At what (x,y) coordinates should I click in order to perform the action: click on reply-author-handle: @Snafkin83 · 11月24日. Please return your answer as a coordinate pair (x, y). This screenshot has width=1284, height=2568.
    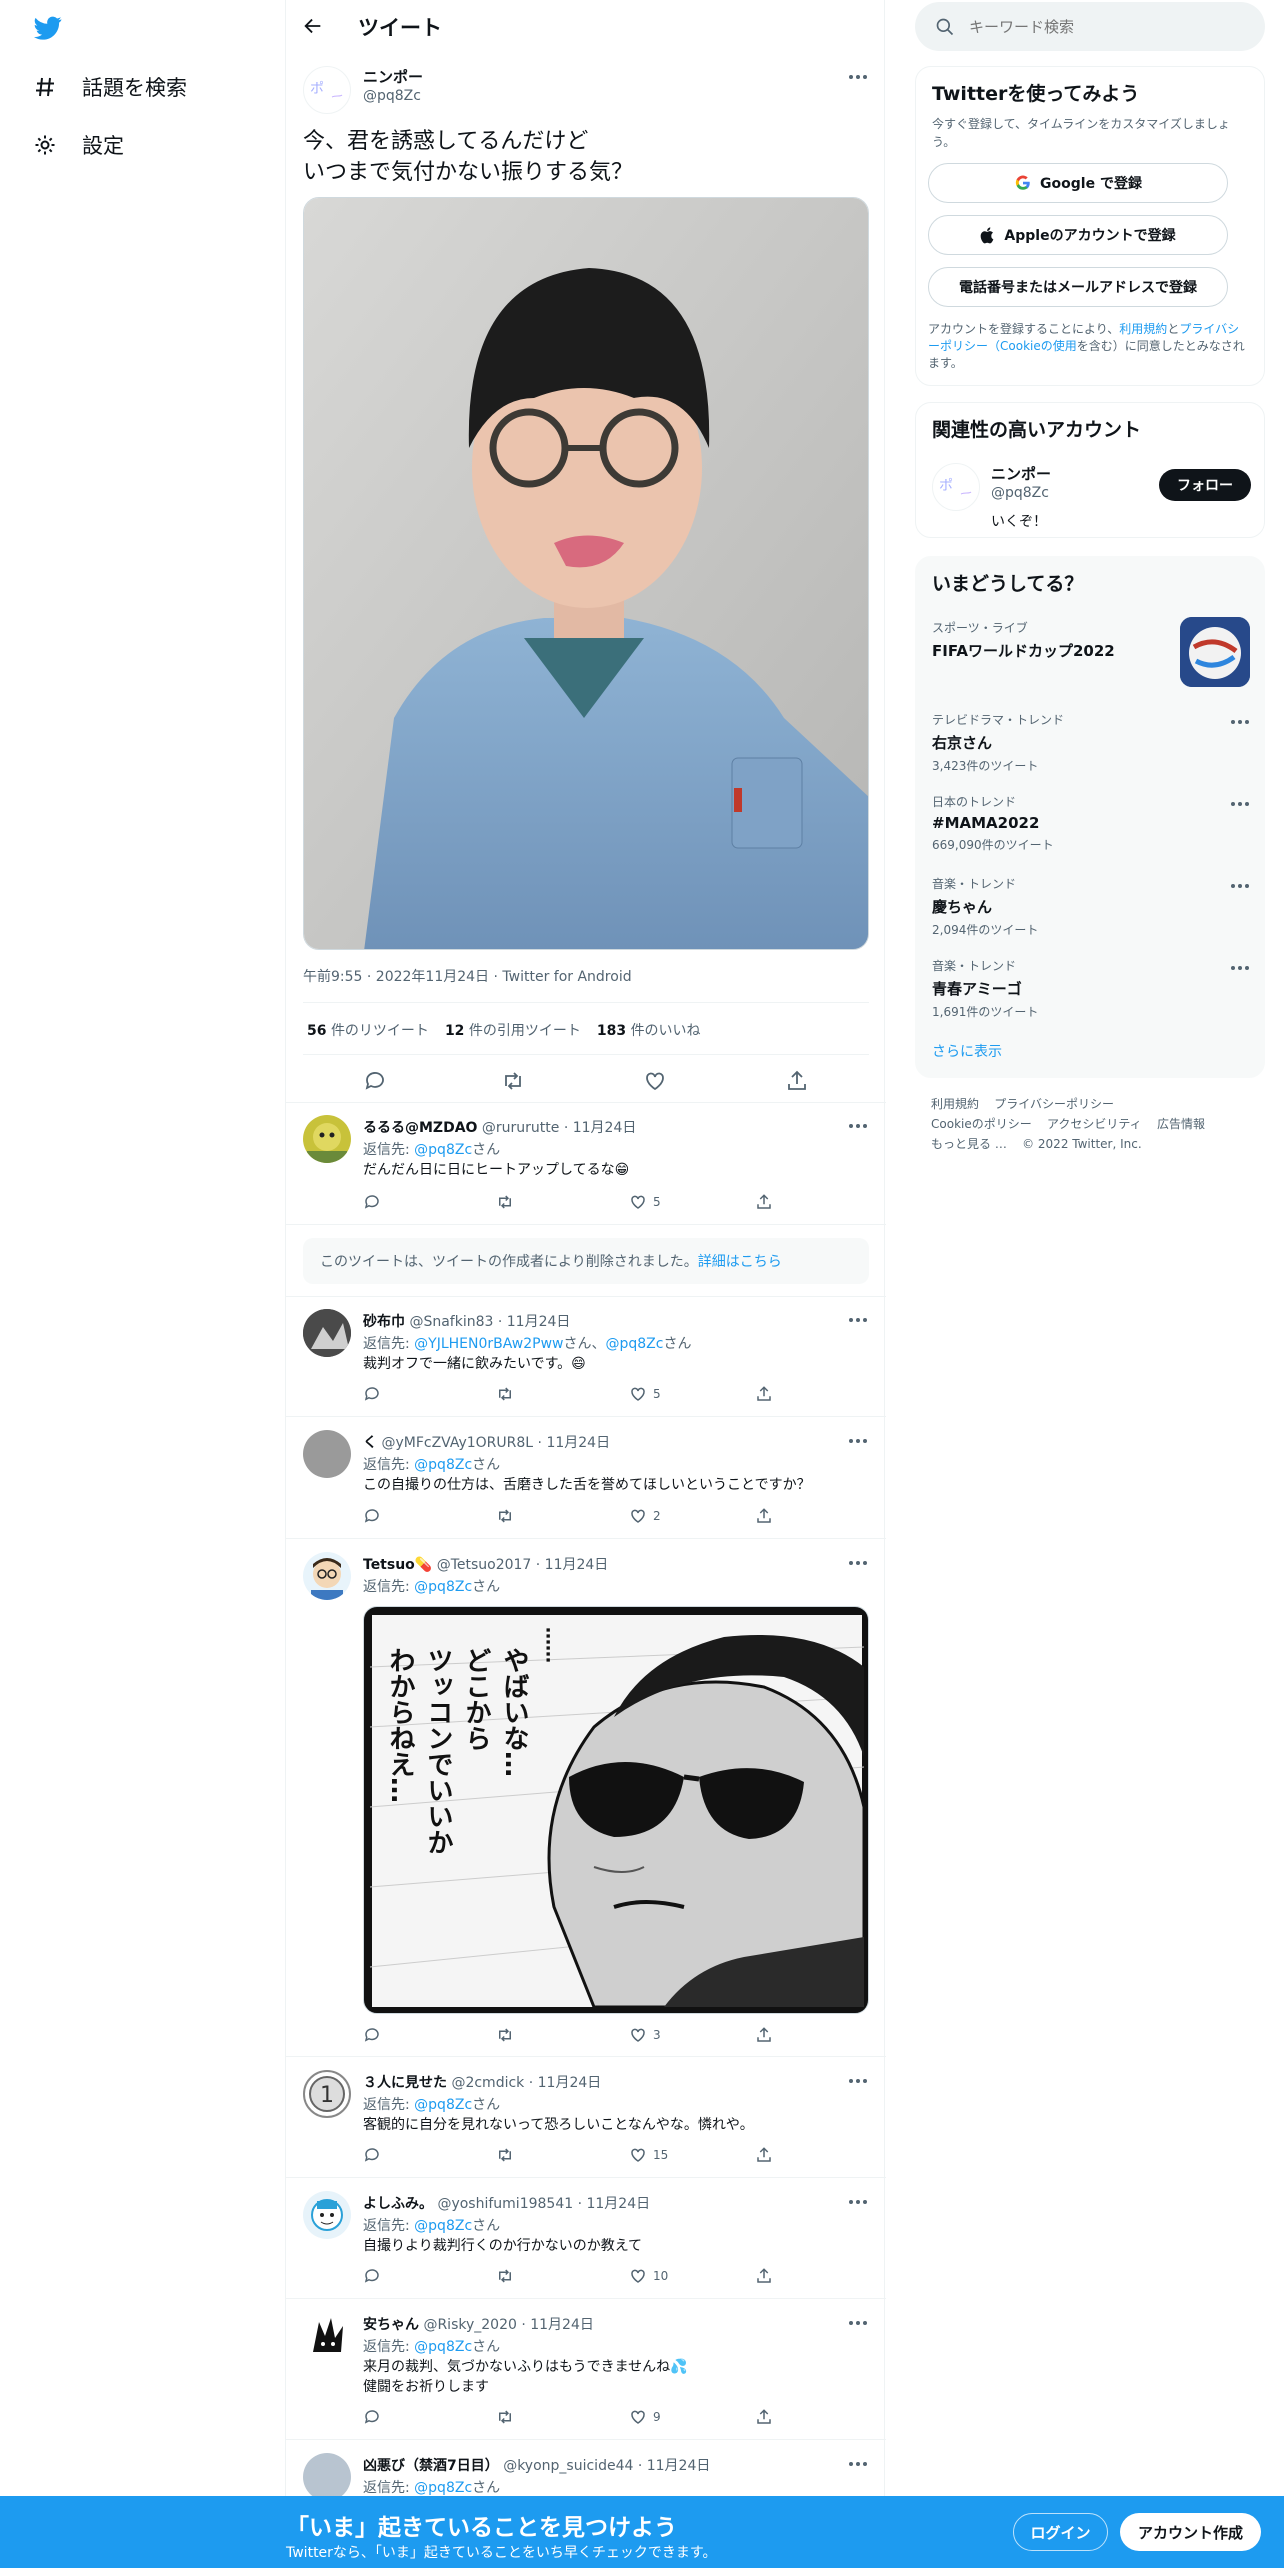
    Looking at the image, I should click on (489, 1322).